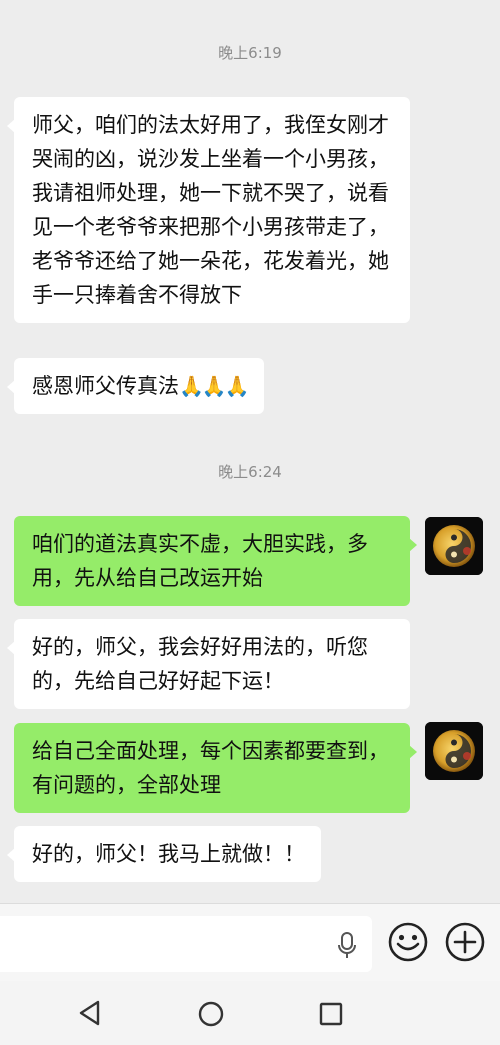 This screenshot has height=1045, width=500. What do you see at coordinates (347, 946) in the screenshot?
I see `microphone-icon` at bounding box center [347, 946].